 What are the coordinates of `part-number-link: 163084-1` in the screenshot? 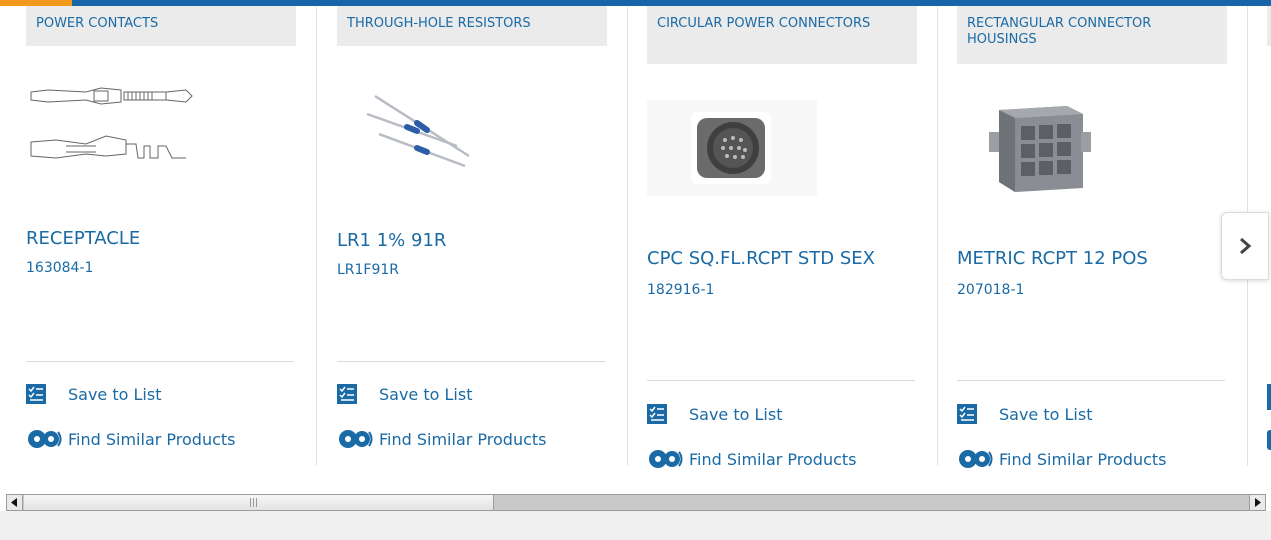 It's located at (59, 268).